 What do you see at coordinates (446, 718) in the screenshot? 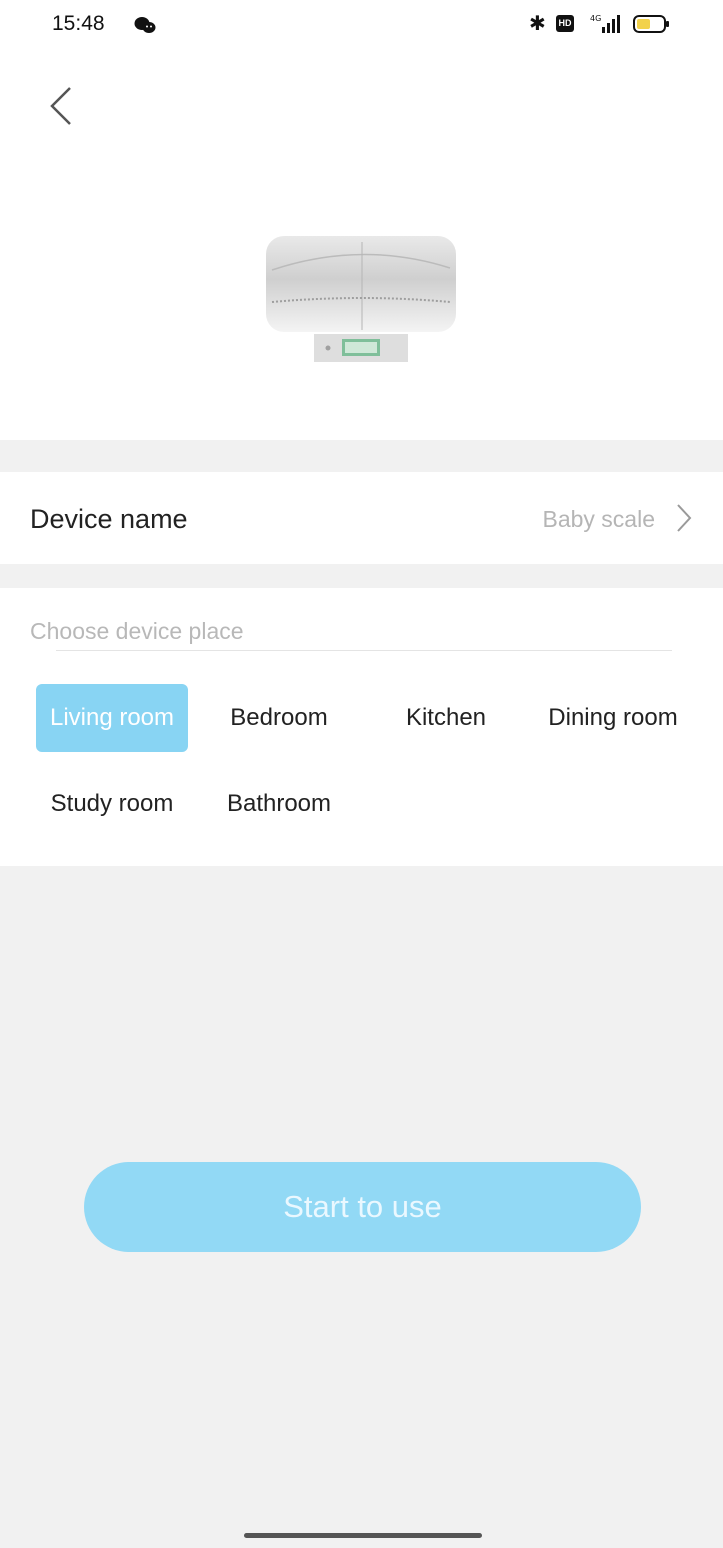
I see `place-option-kitchen: Kitchen` at bounding box center [446, 718].